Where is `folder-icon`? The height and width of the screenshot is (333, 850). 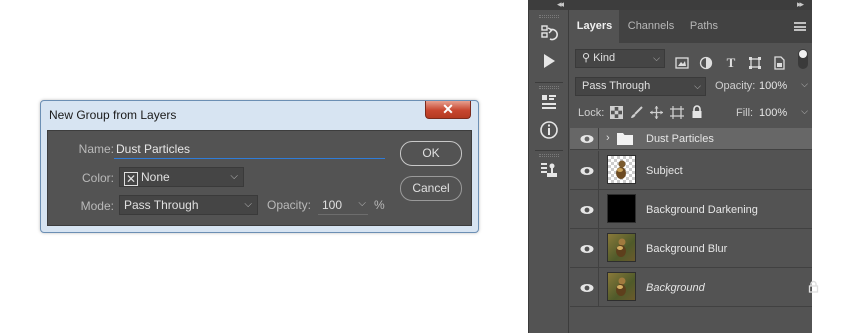
folder-icon is located at coordinates (625, 139).